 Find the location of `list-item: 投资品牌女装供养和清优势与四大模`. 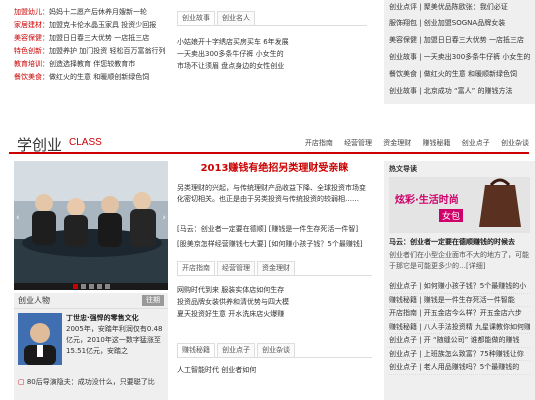

list-item: 投资品牌女装供养和清优势与四大模 is located at coordinates (274, 302).